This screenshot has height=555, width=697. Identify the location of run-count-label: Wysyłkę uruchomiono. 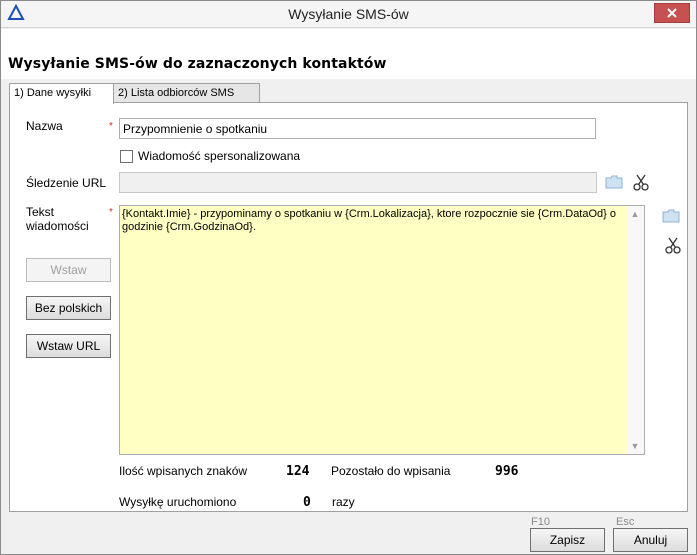
(178, 502).